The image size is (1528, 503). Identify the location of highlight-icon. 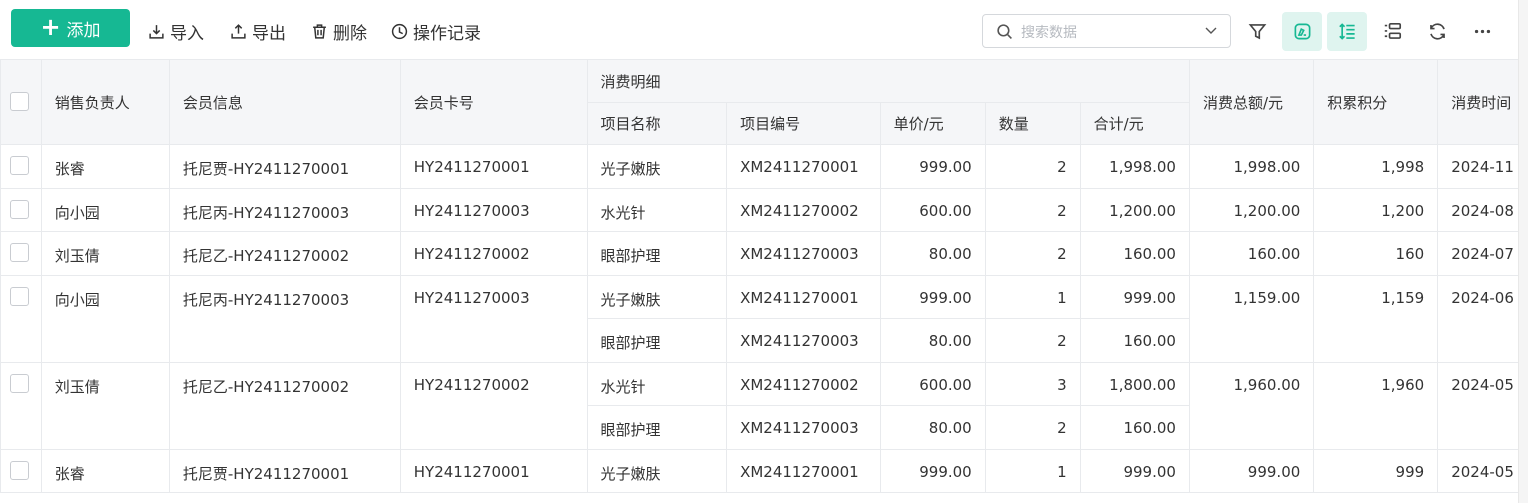
(1302, 31).